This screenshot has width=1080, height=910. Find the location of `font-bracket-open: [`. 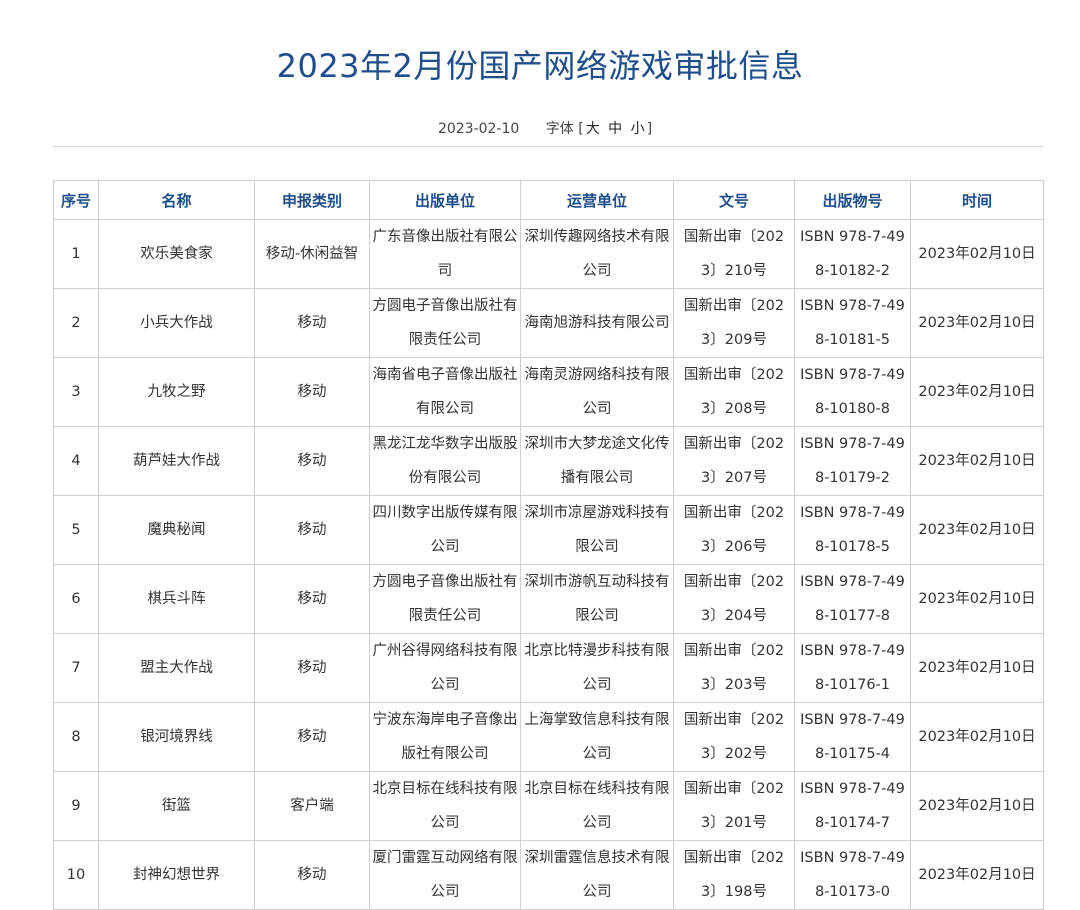

font-bracket-open: [ is located at coordinates (581, 129).